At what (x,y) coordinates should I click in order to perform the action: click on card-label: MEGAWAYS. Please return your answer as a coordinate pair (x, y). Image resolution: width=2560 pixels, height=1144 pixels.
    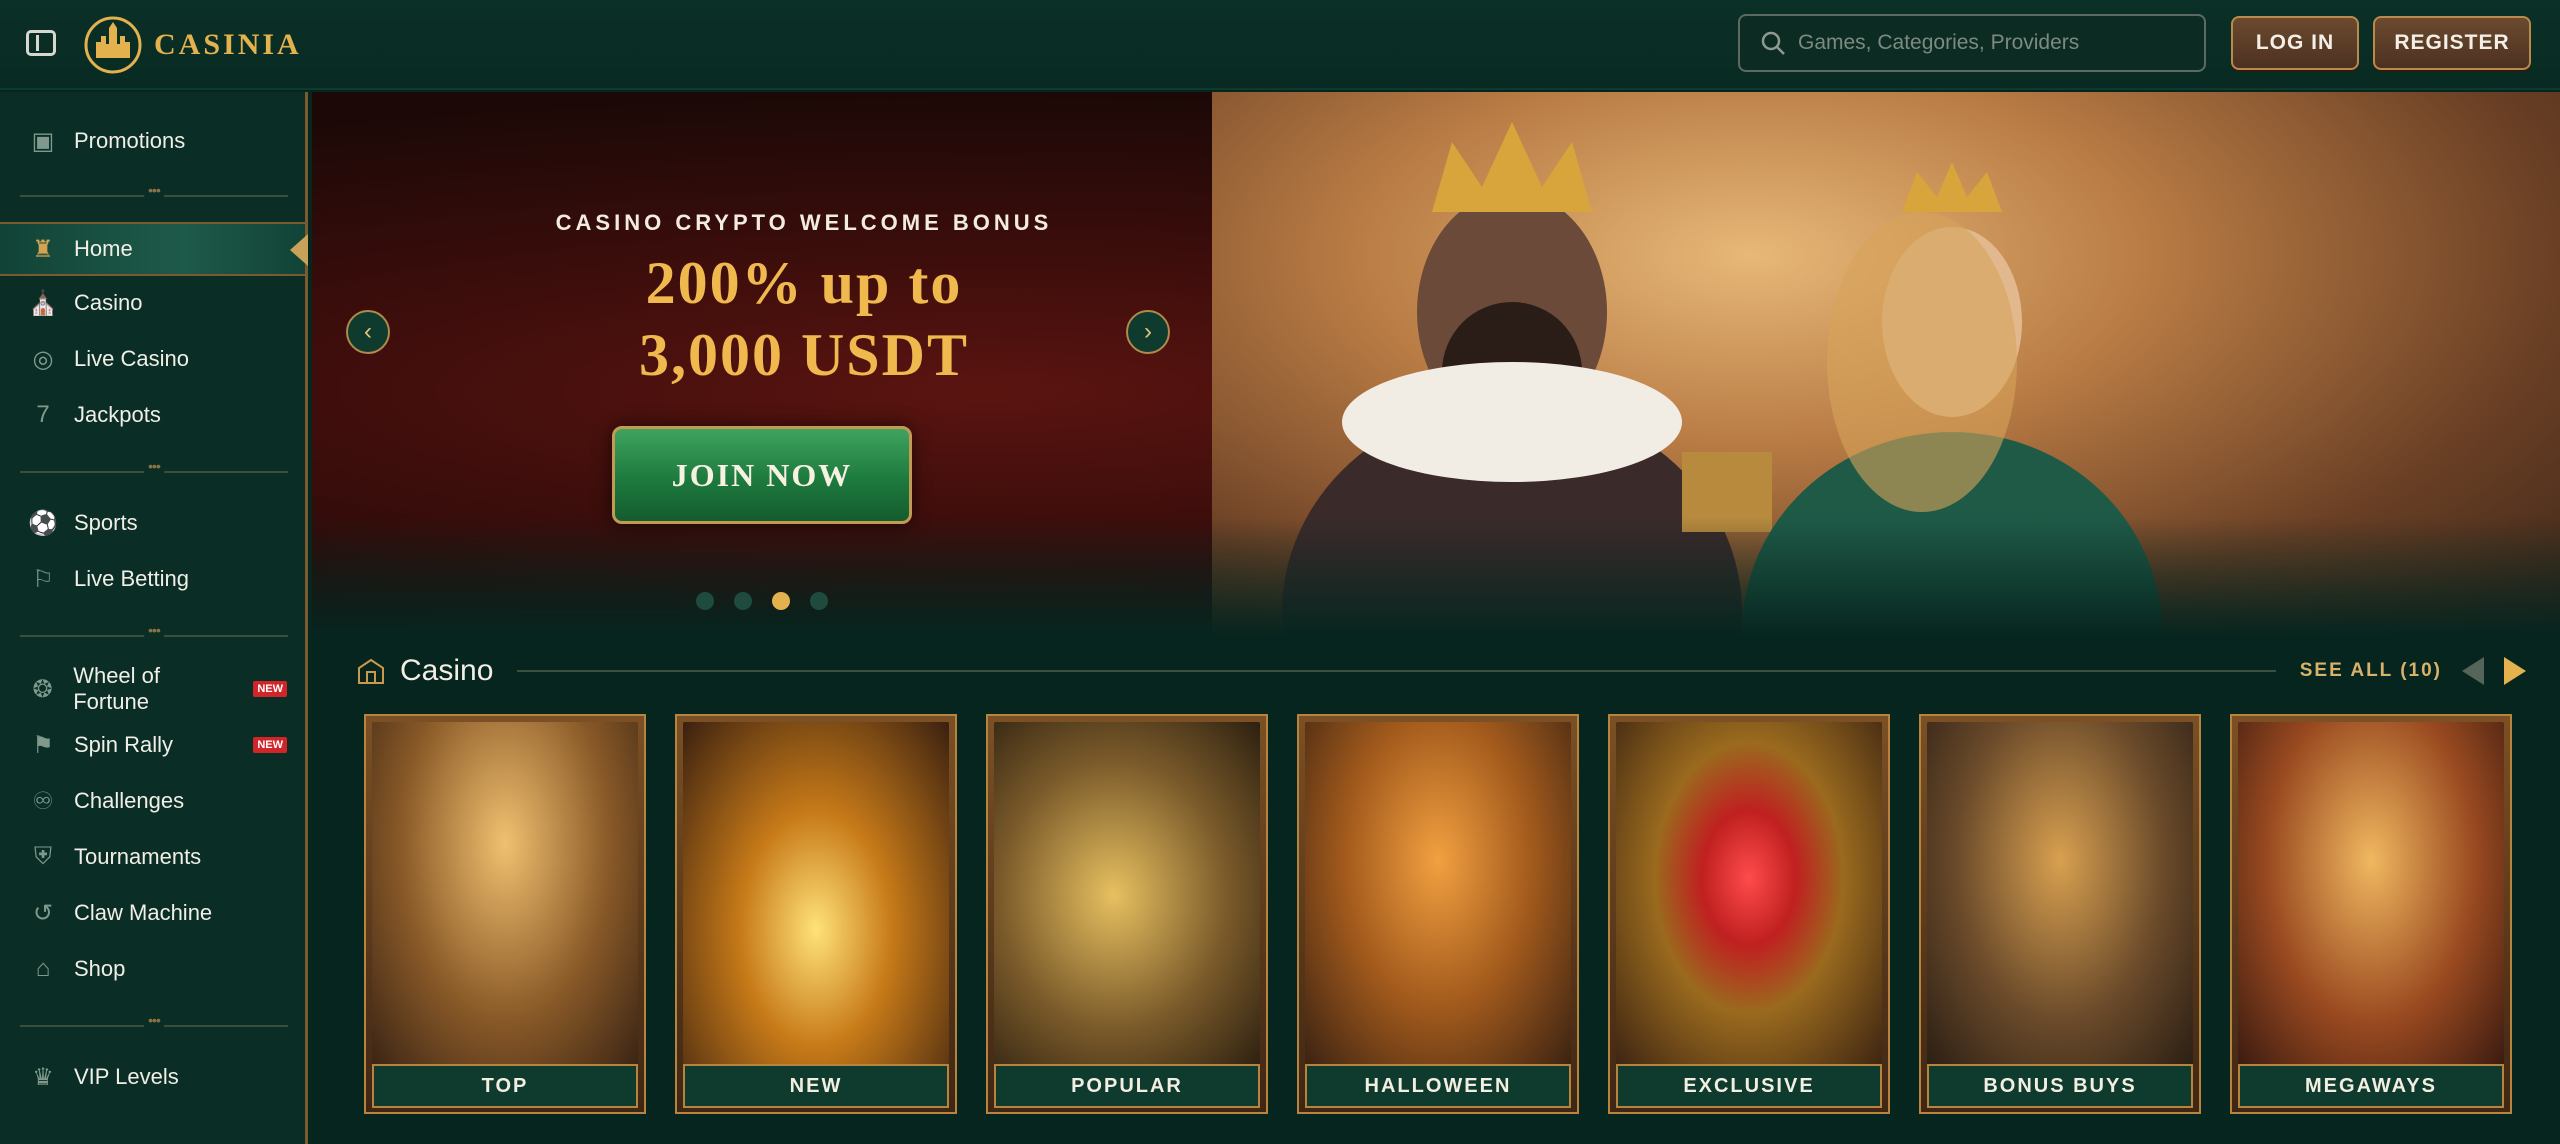
    Looking at the image, I should click on (2371, 1086).